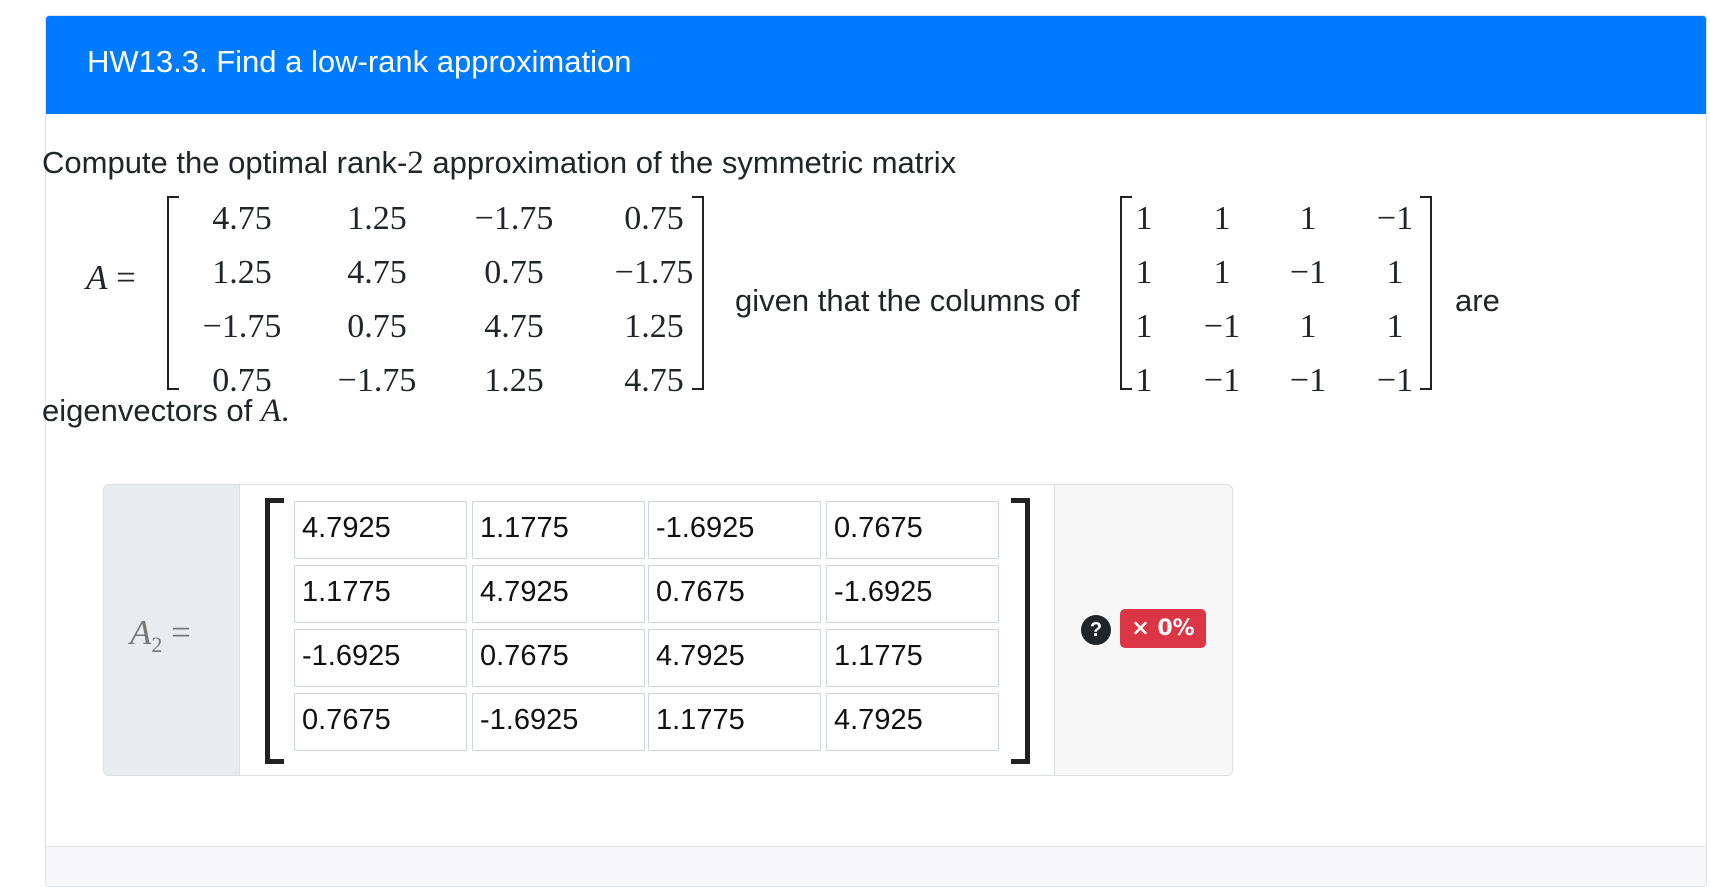 The width and height of the screenshot is (1710, 887). I want to click on question-title: HW13.3. Find a low-rank approximation, so click(359, 61).